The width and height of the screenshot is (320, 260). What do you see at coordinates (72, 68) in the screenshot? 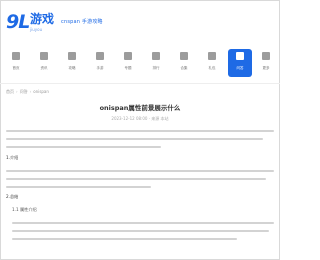
I see `nav-item-label: 攻略` at bounding box center [72, 68].